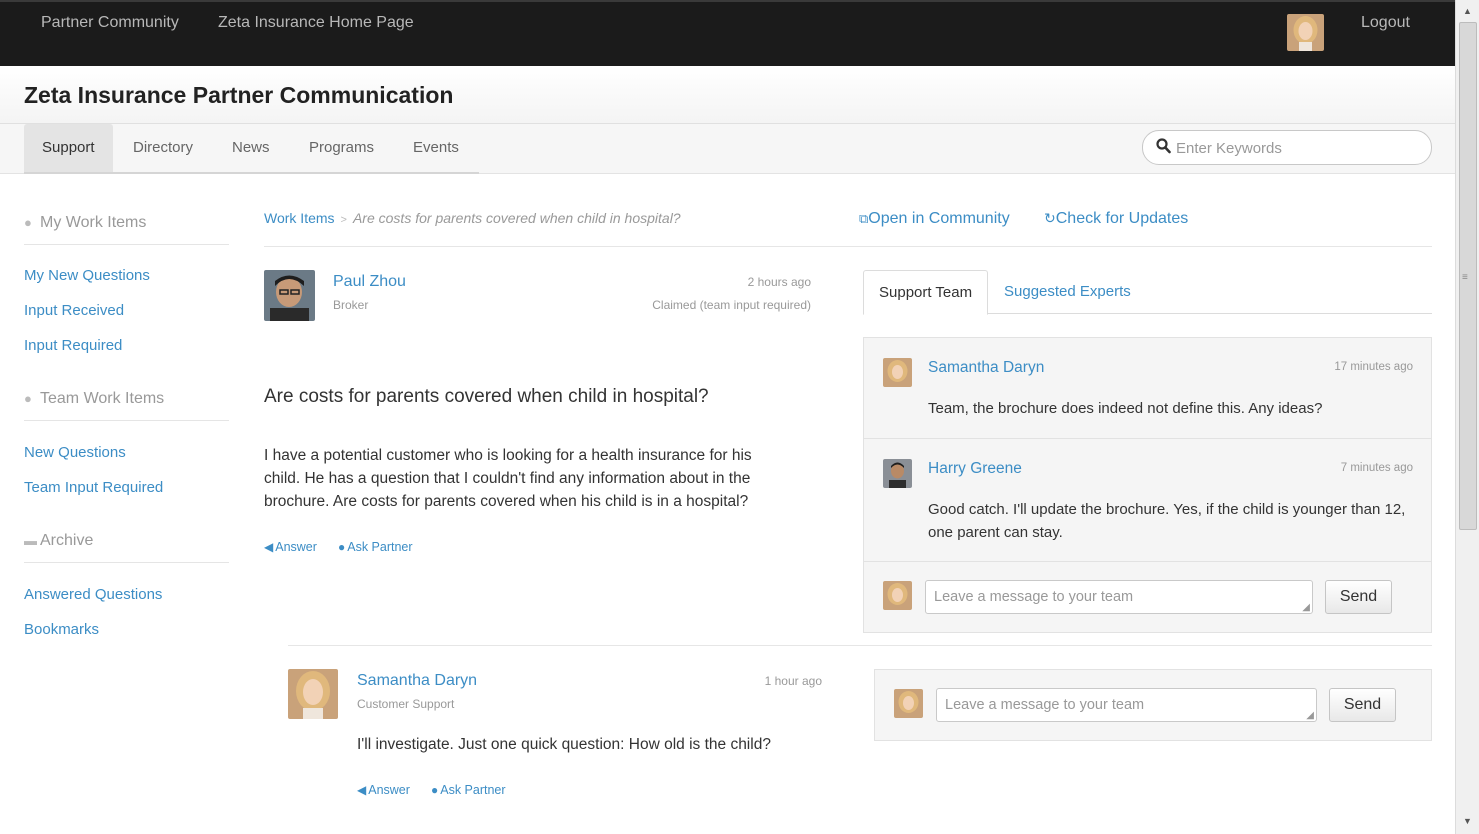 Image resolution: width=1479 pixels, height=834 pixels. I want to click on team-message-input: Leave a message to your team ◢, so click(1119, 597).